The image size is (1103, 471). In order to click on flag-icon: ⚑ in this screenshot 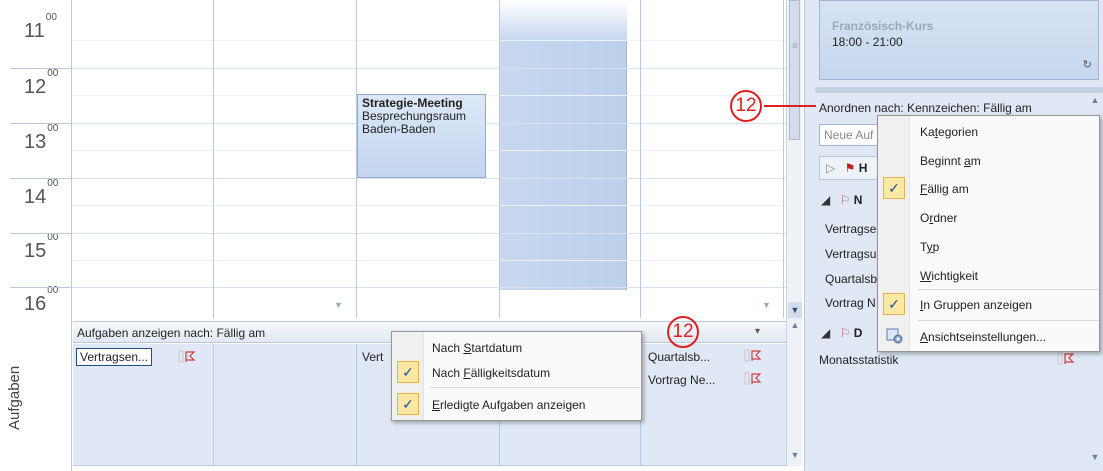, I will do `click(850, 168)`.